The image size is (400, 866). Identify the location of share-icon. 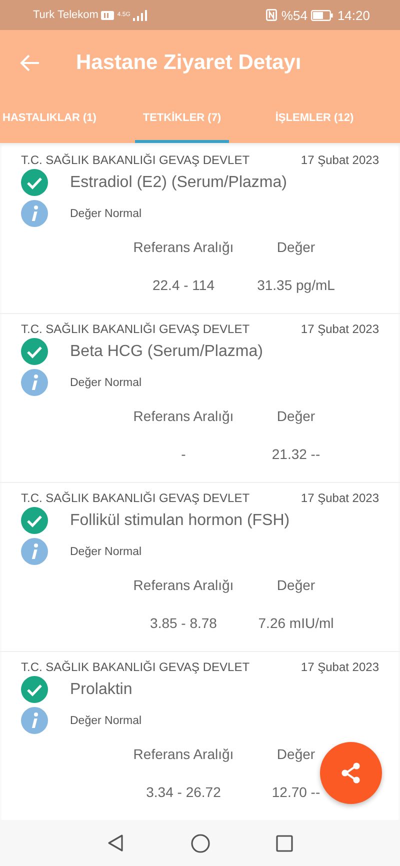
(351, 773).